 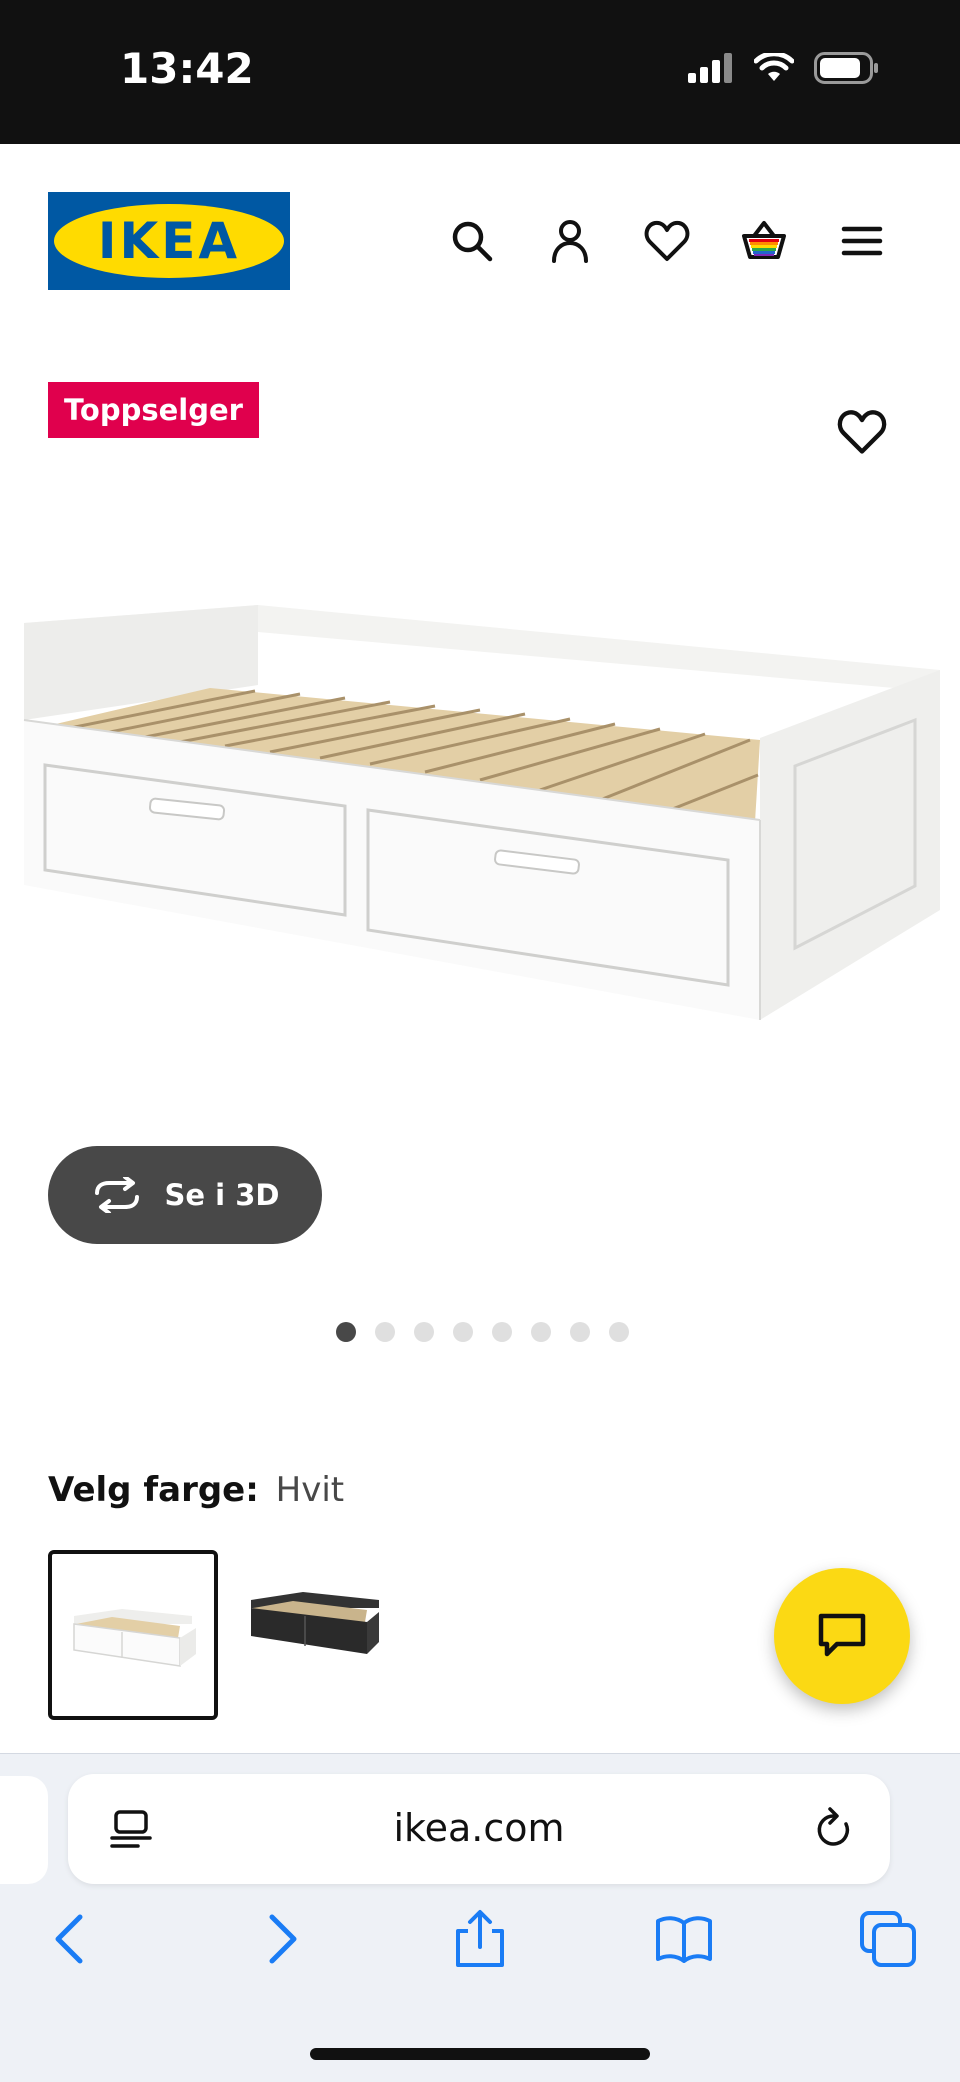 I want to click on bookmarks-icon, so click(x=684, y=1939).